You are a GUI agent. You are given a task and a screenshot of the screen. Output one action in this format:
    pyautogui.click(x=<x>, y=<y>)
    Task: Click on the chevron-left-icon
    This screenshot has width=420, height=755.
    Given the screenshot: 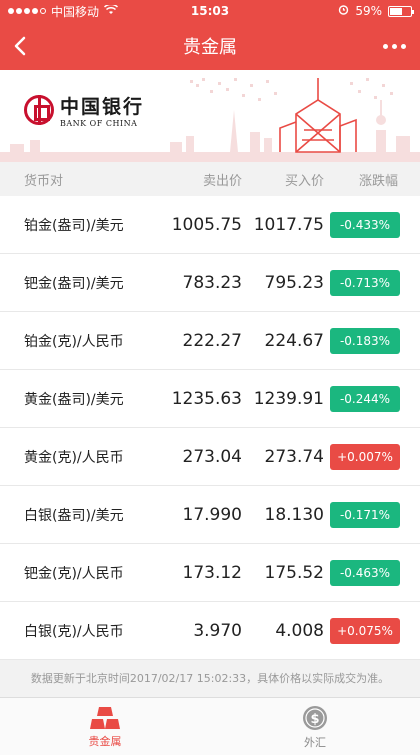 What is the action you would take?
    pyautogui.click(x=20, y=46)
    